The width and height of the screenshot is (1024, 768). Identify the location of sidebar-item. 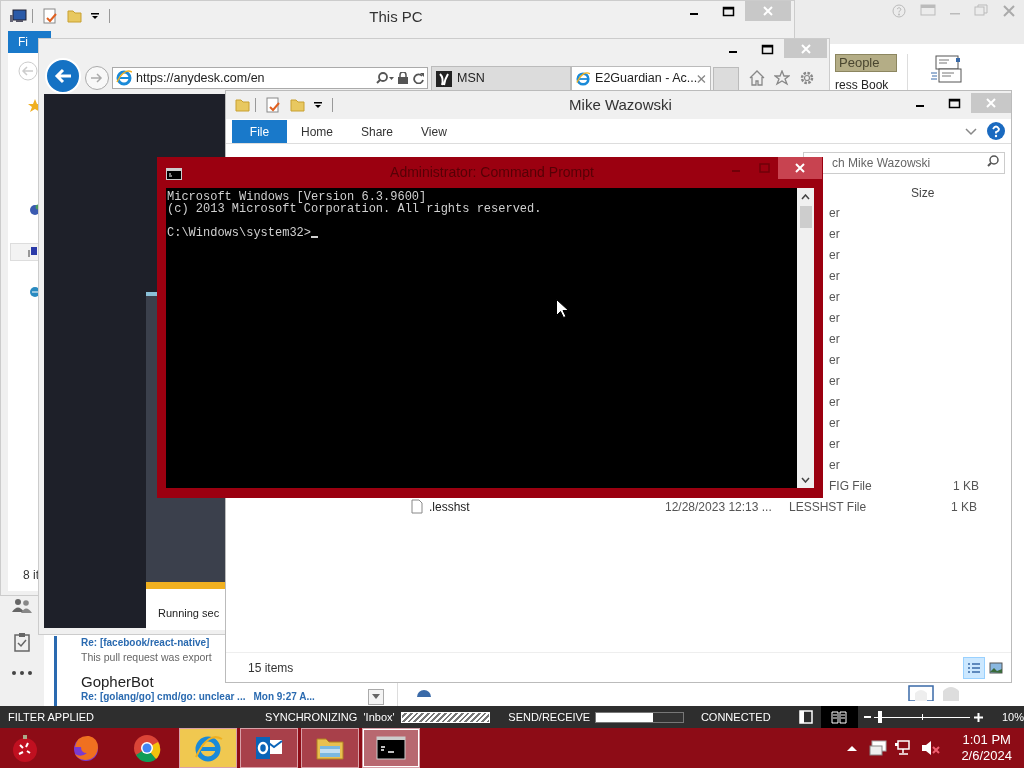
(25, 252).